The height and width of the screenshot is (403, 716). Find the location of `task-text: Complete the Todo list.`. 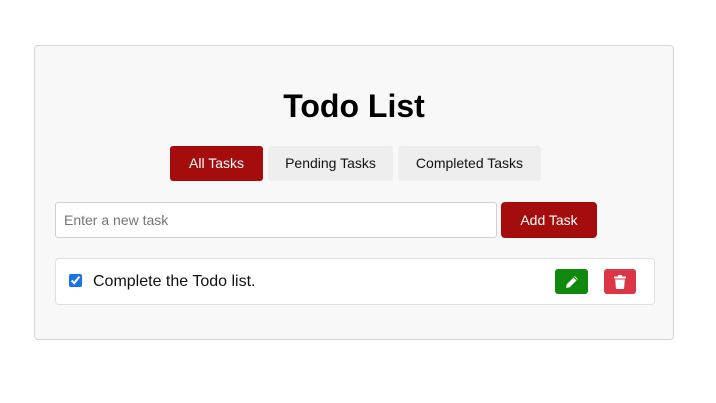

task-text: Complete the Todo list. is located at coordinates (174, 281).